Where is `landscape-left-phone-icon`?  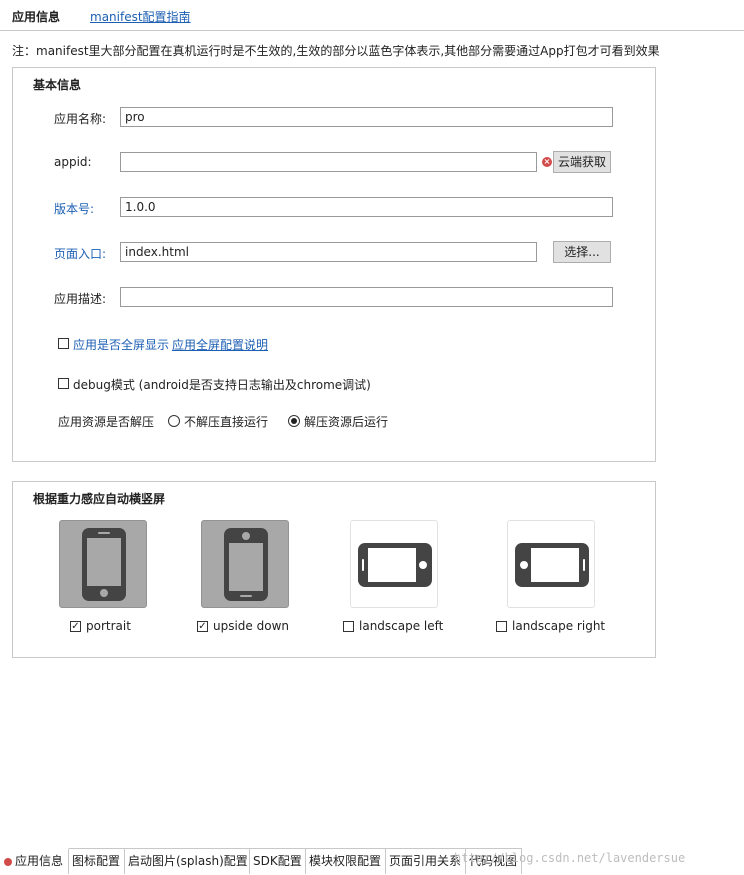 landscape-left-phone-icon is located at coordinates (395, 565).